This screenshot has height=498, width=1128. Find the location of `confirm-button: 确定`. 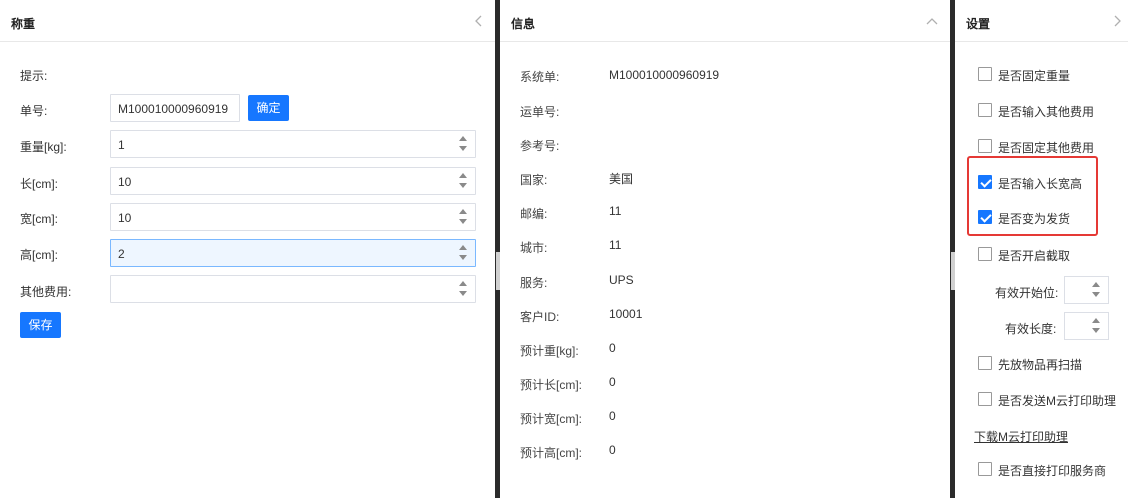

confirm-button: 确定 is located at coordinates (268, 108).